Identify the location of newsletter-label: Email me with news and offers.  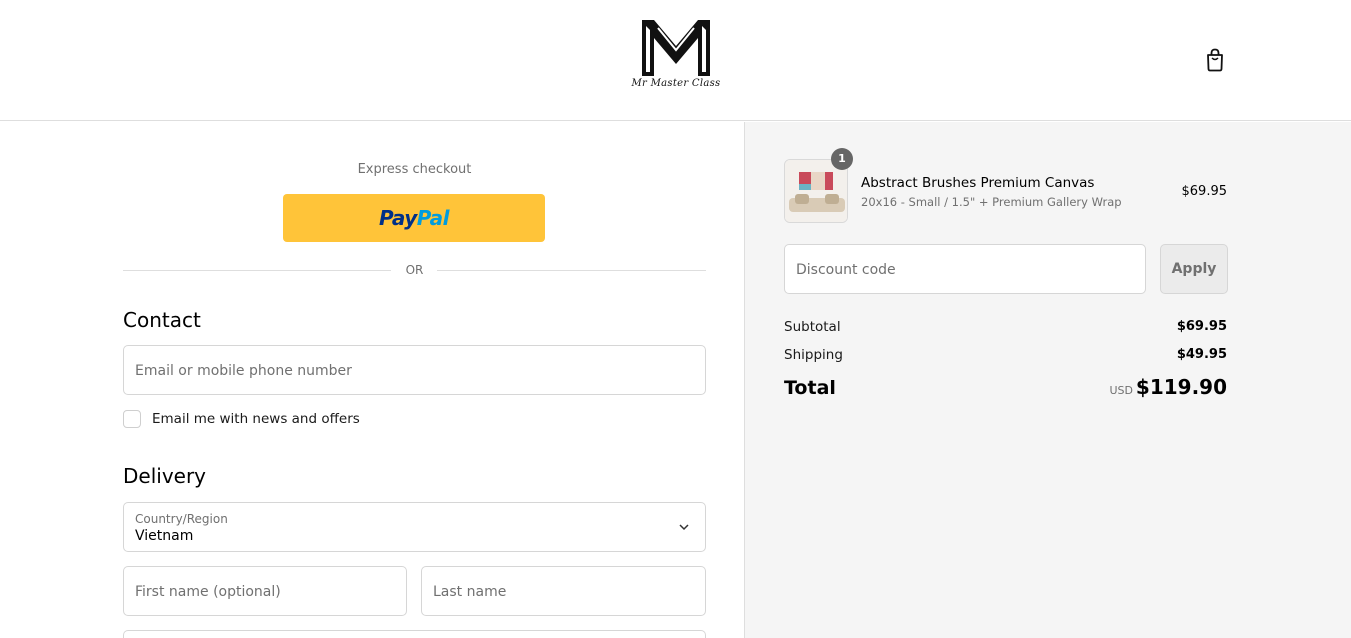
(256, 419).